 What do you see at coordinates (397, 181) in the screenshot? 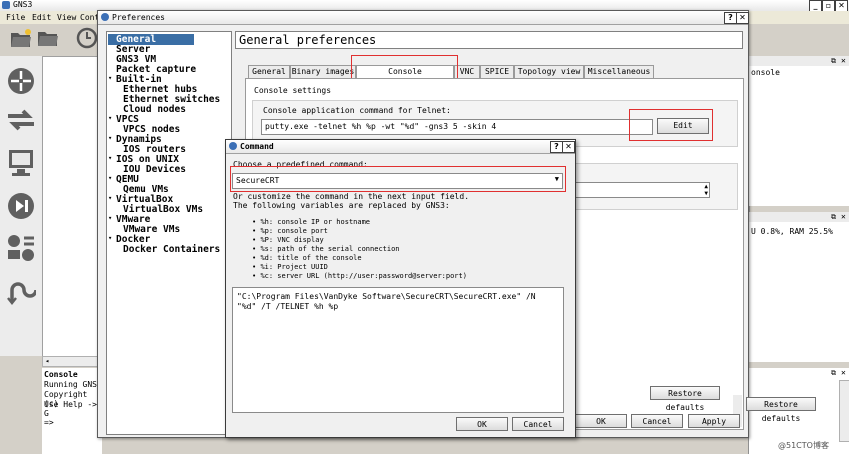
I see `predefined-command-select: SecureCRT ▼` at bounding box center [397, 181].